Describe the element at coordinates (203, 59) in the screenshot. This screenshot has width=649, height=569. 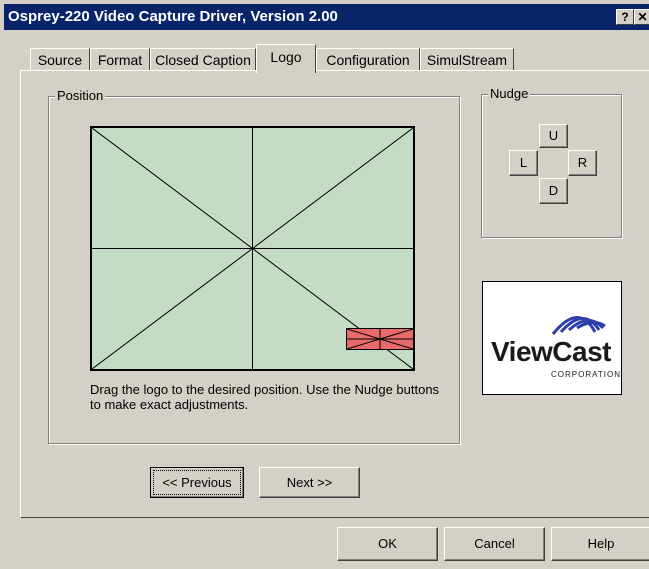
I see `tab-closed-caption: Closed Caption` at that location.